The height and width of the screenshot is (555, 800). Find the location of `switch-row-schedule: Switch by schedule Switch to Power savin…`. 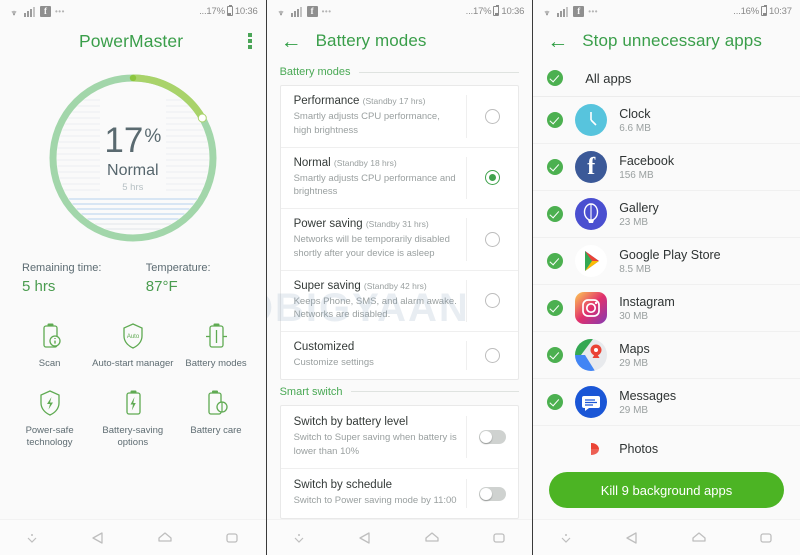

switch-row-schedule: Switch by schedule Switch to Power savin… is located at coordinates (400, 493).